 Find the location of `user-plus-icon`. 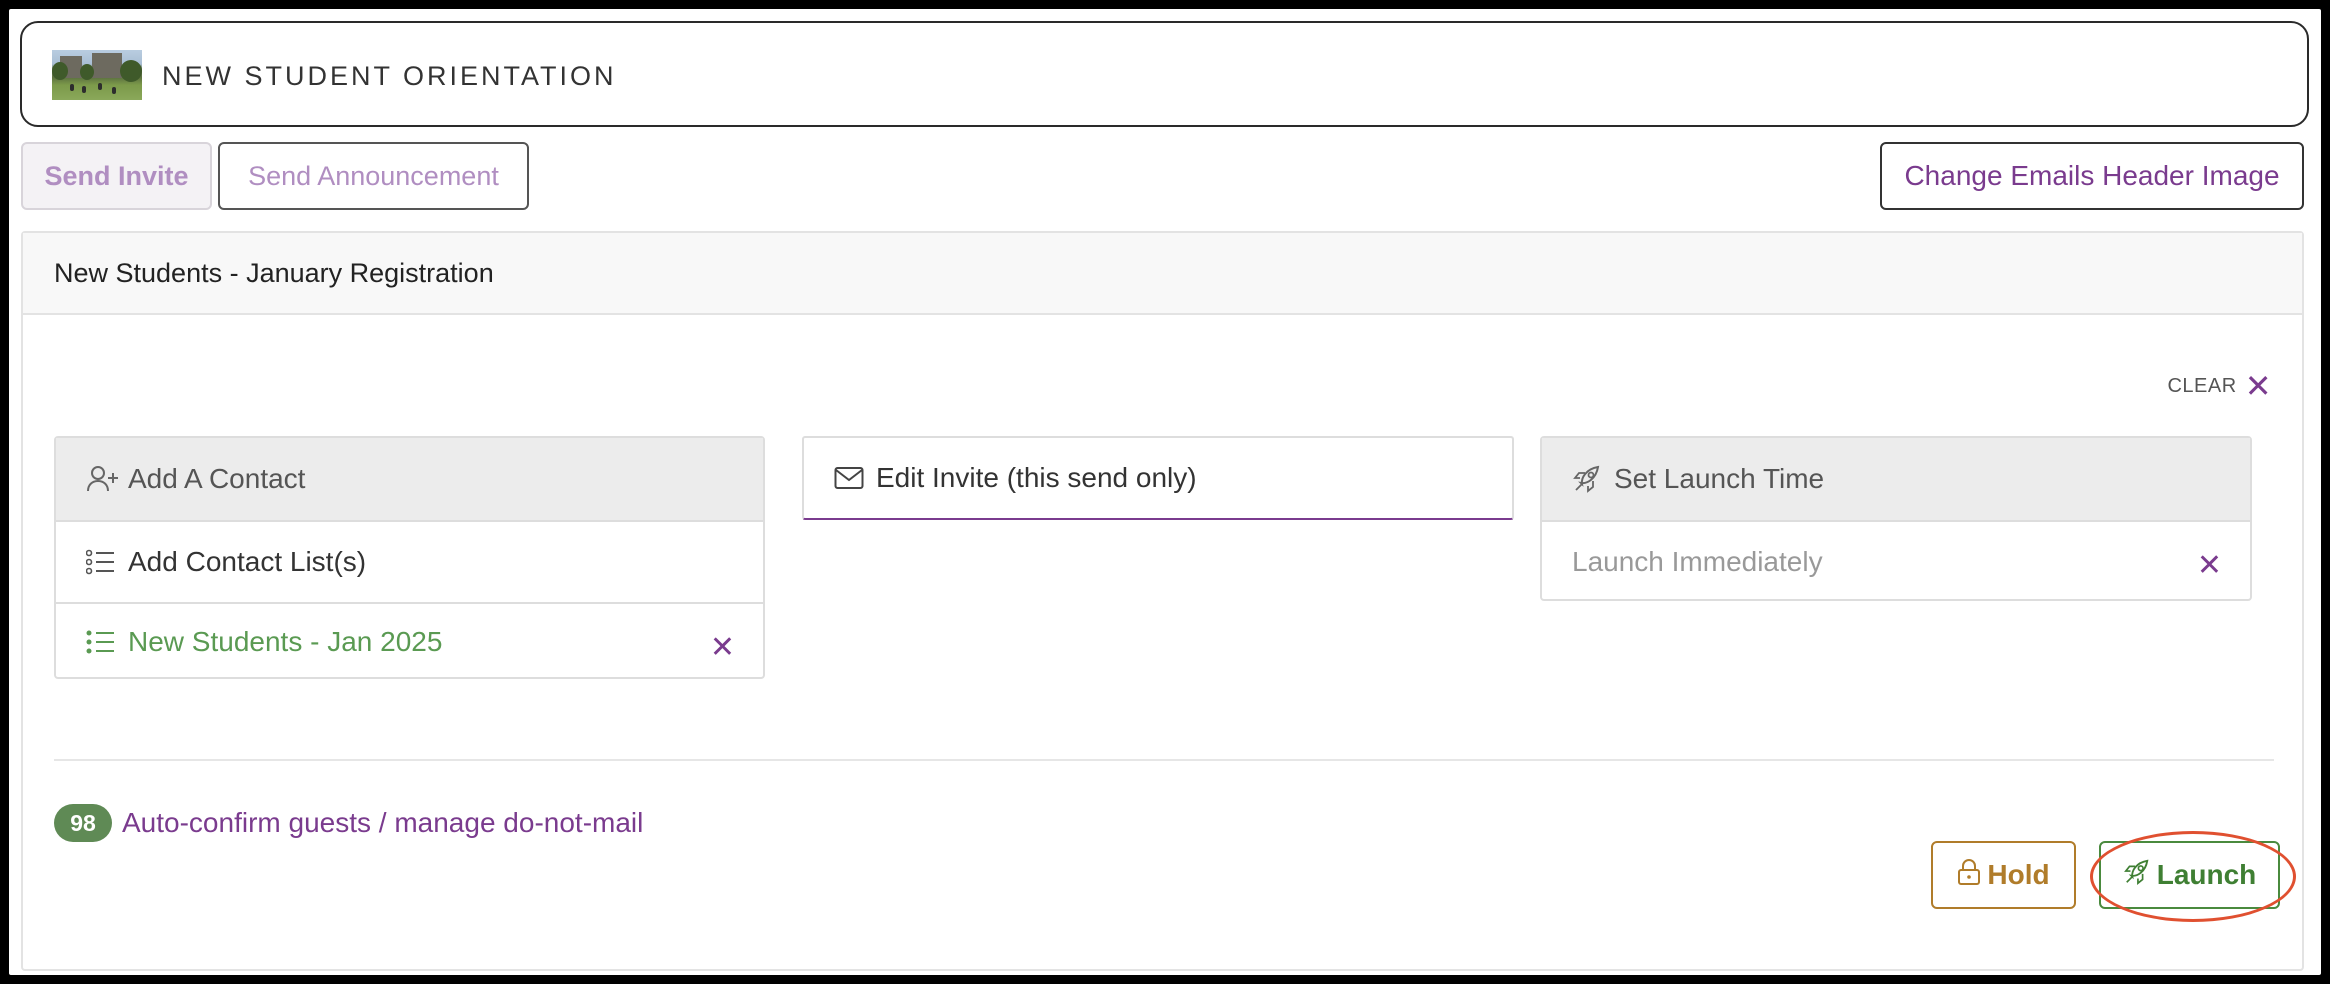

user-plus-icon is located at coordinates (103, 479).